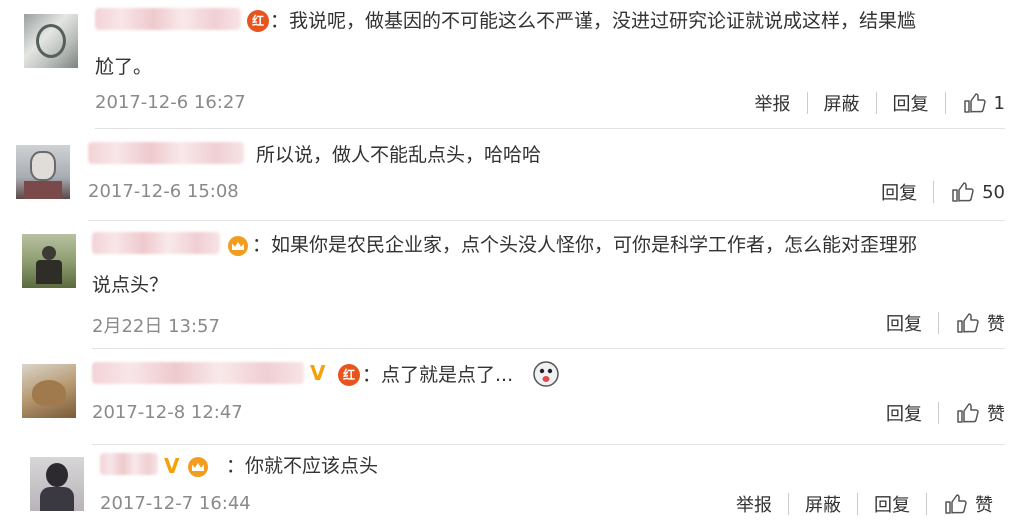 The width and height of the screenshot is (1021, 530). What do you see at coordinates (240, 245) in the screenshot?
I see `vip-badge-icon` at bounding box center [240, 245].